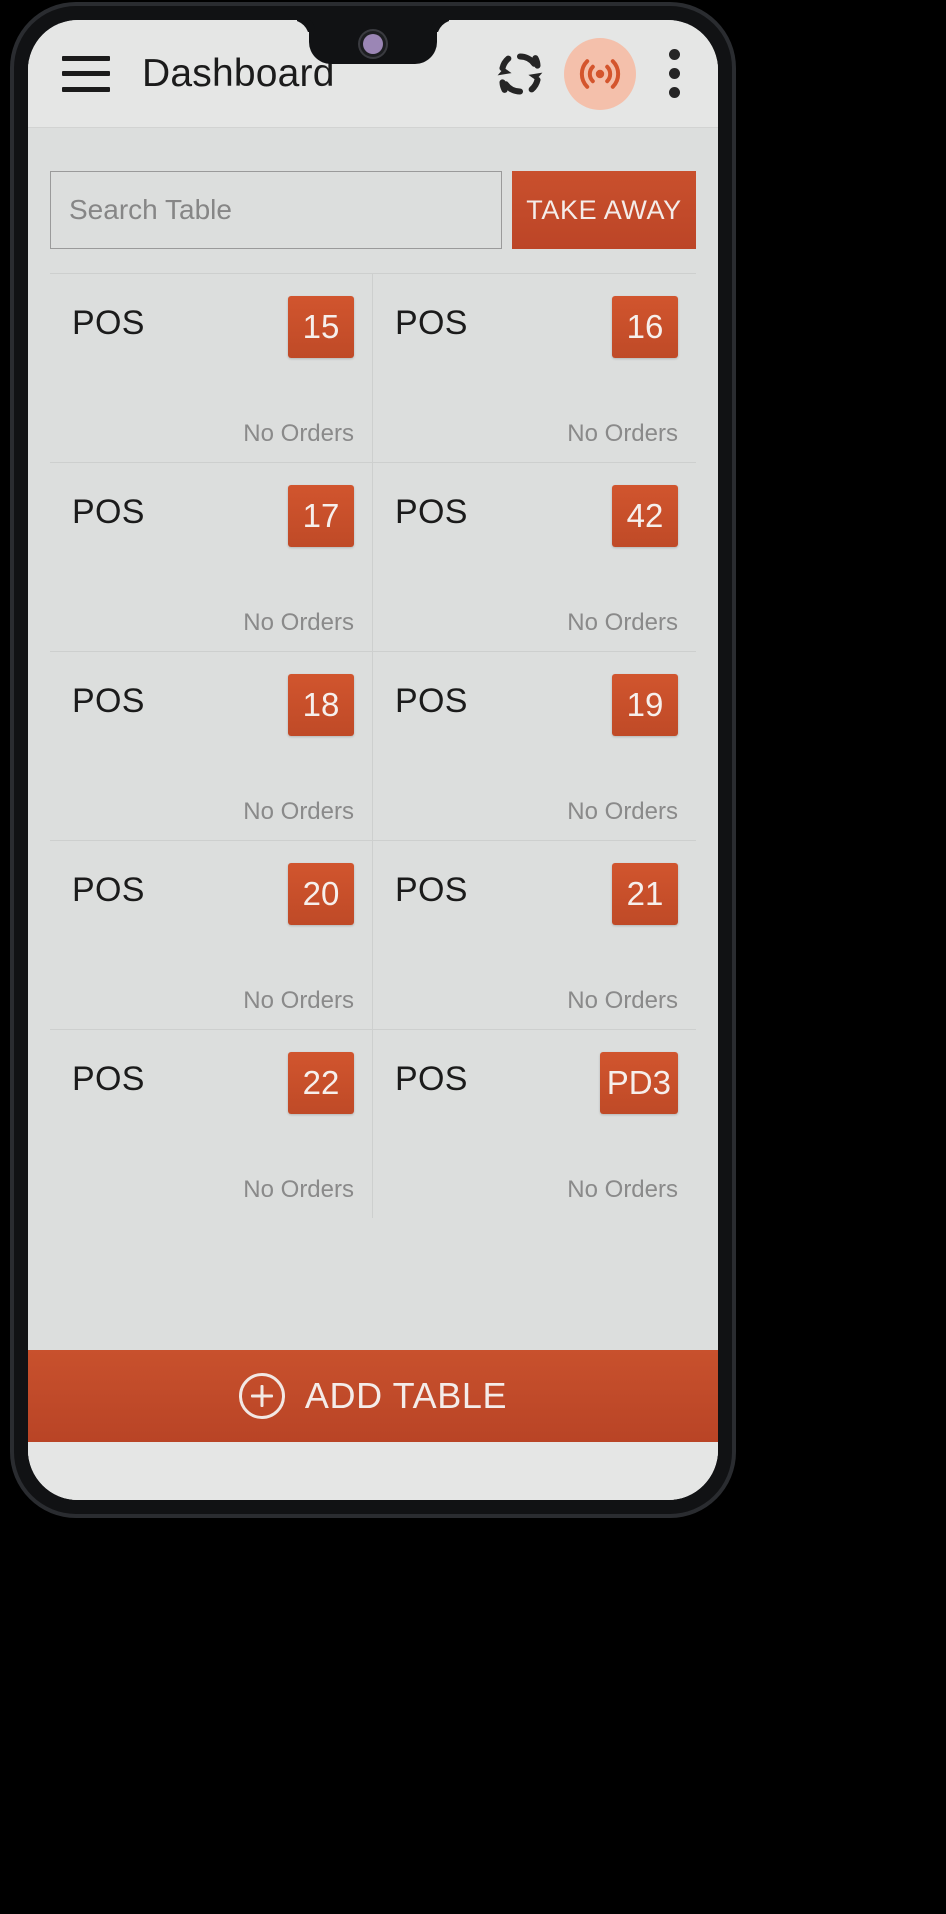 This screenshot has width=946, height=1914. What do you see at coordinates (321, 705) in the screenshot?
I see `table-badge: 18` at bounding box center [321, 705].